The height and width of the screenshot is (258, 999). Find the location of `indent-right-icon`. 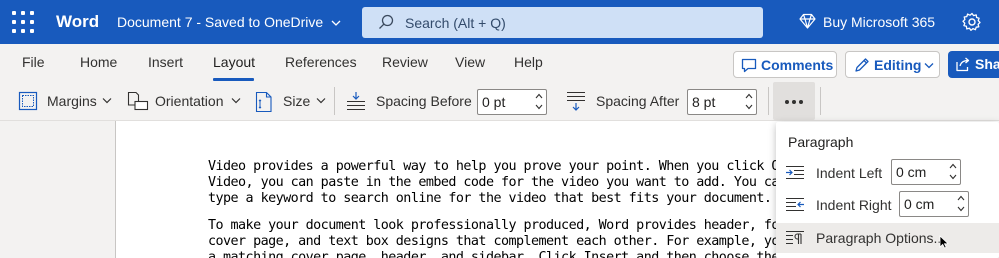

indent-right-icon is located at coordinates (795, 204).